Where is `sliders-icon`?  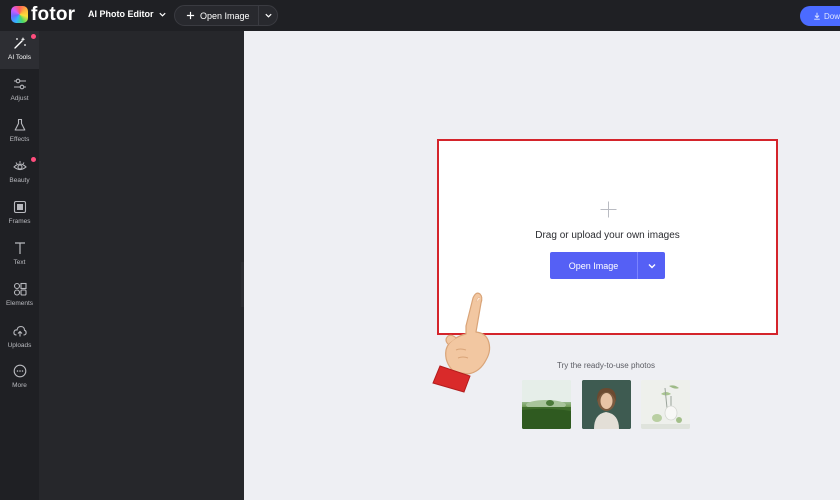
sliders-icon is located at coordinates (19, 84).